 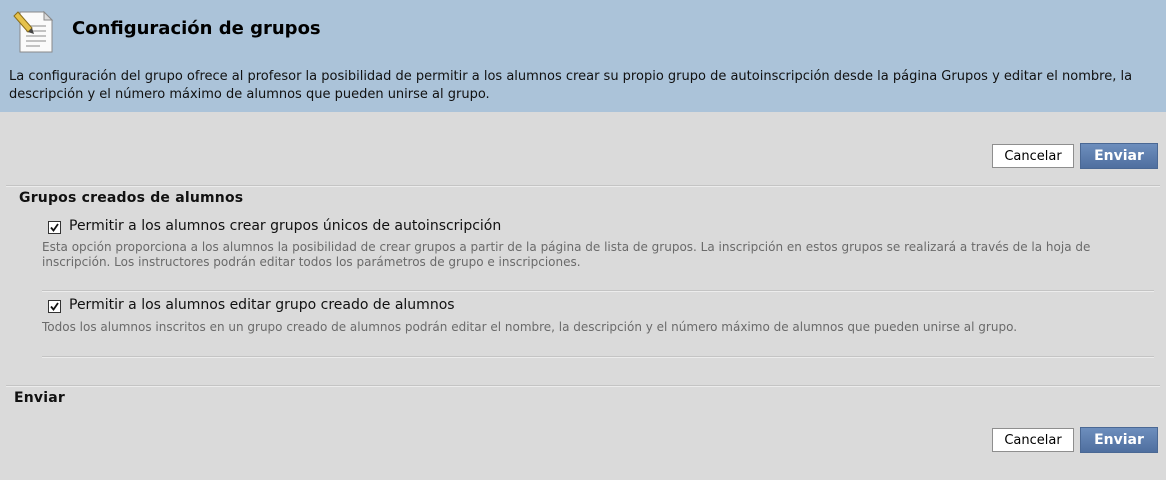 I want to click on cancel-button-top: Cancelar, so click(x=1033, y=156).